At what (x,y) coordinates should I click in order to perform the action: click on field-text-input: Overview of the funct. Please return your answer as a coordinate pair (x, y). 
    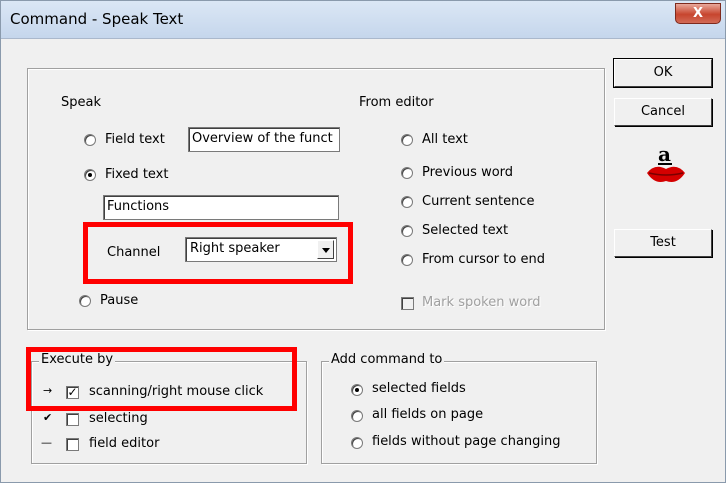
    Looking at the image, I should click on (264, 139).